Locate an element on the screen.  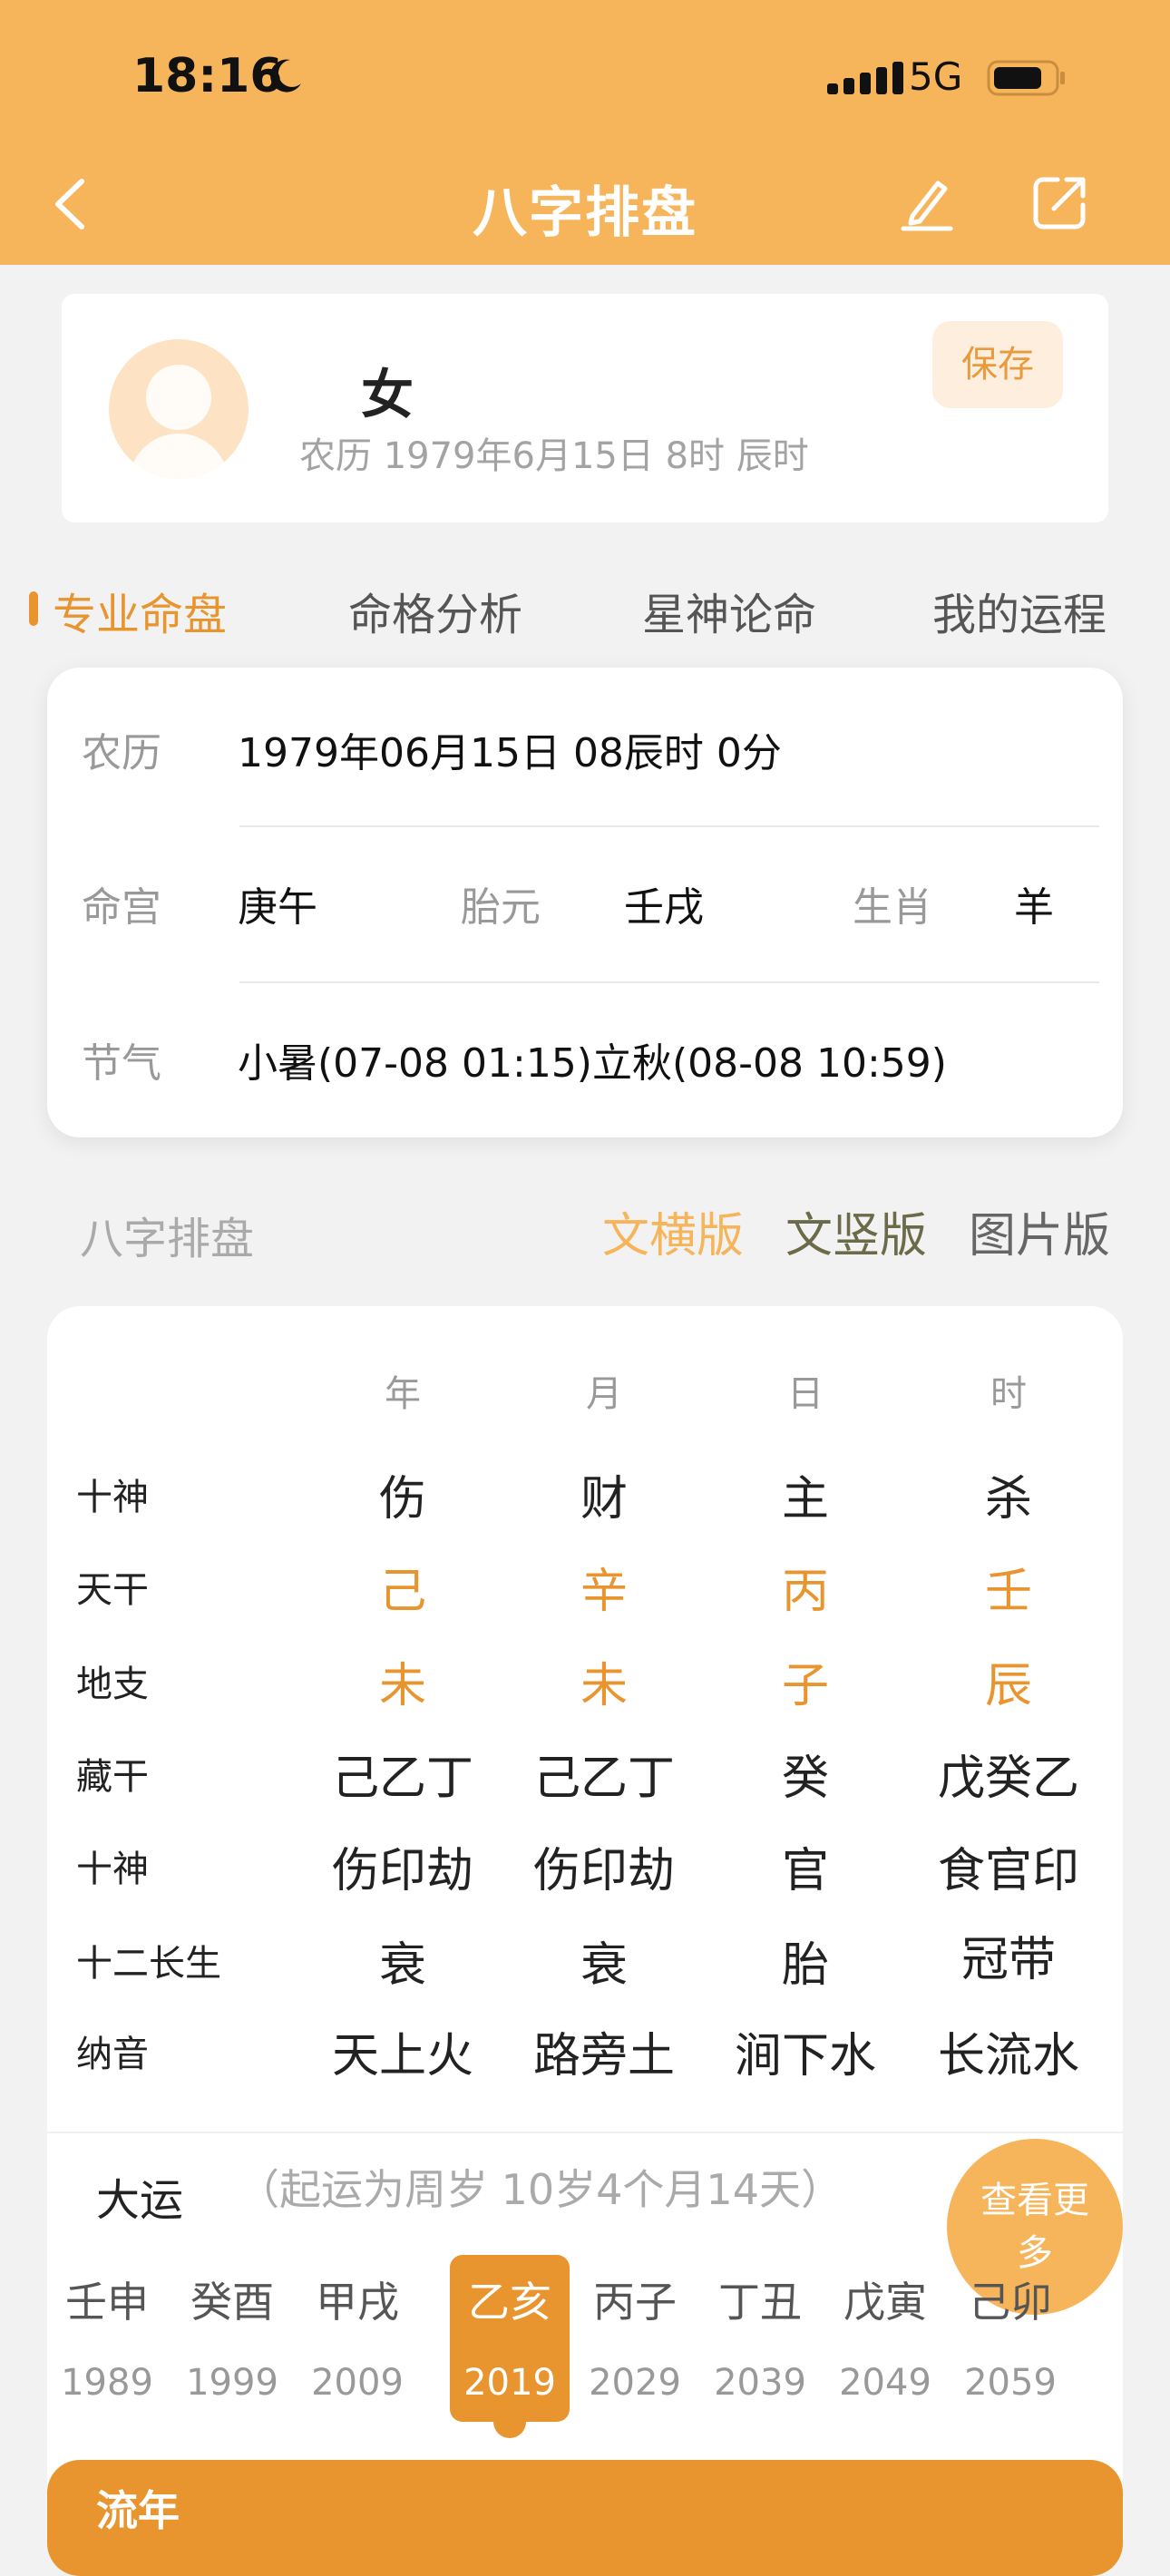
dayun-item-year: 1989 is located at coordinates (107, 2383).